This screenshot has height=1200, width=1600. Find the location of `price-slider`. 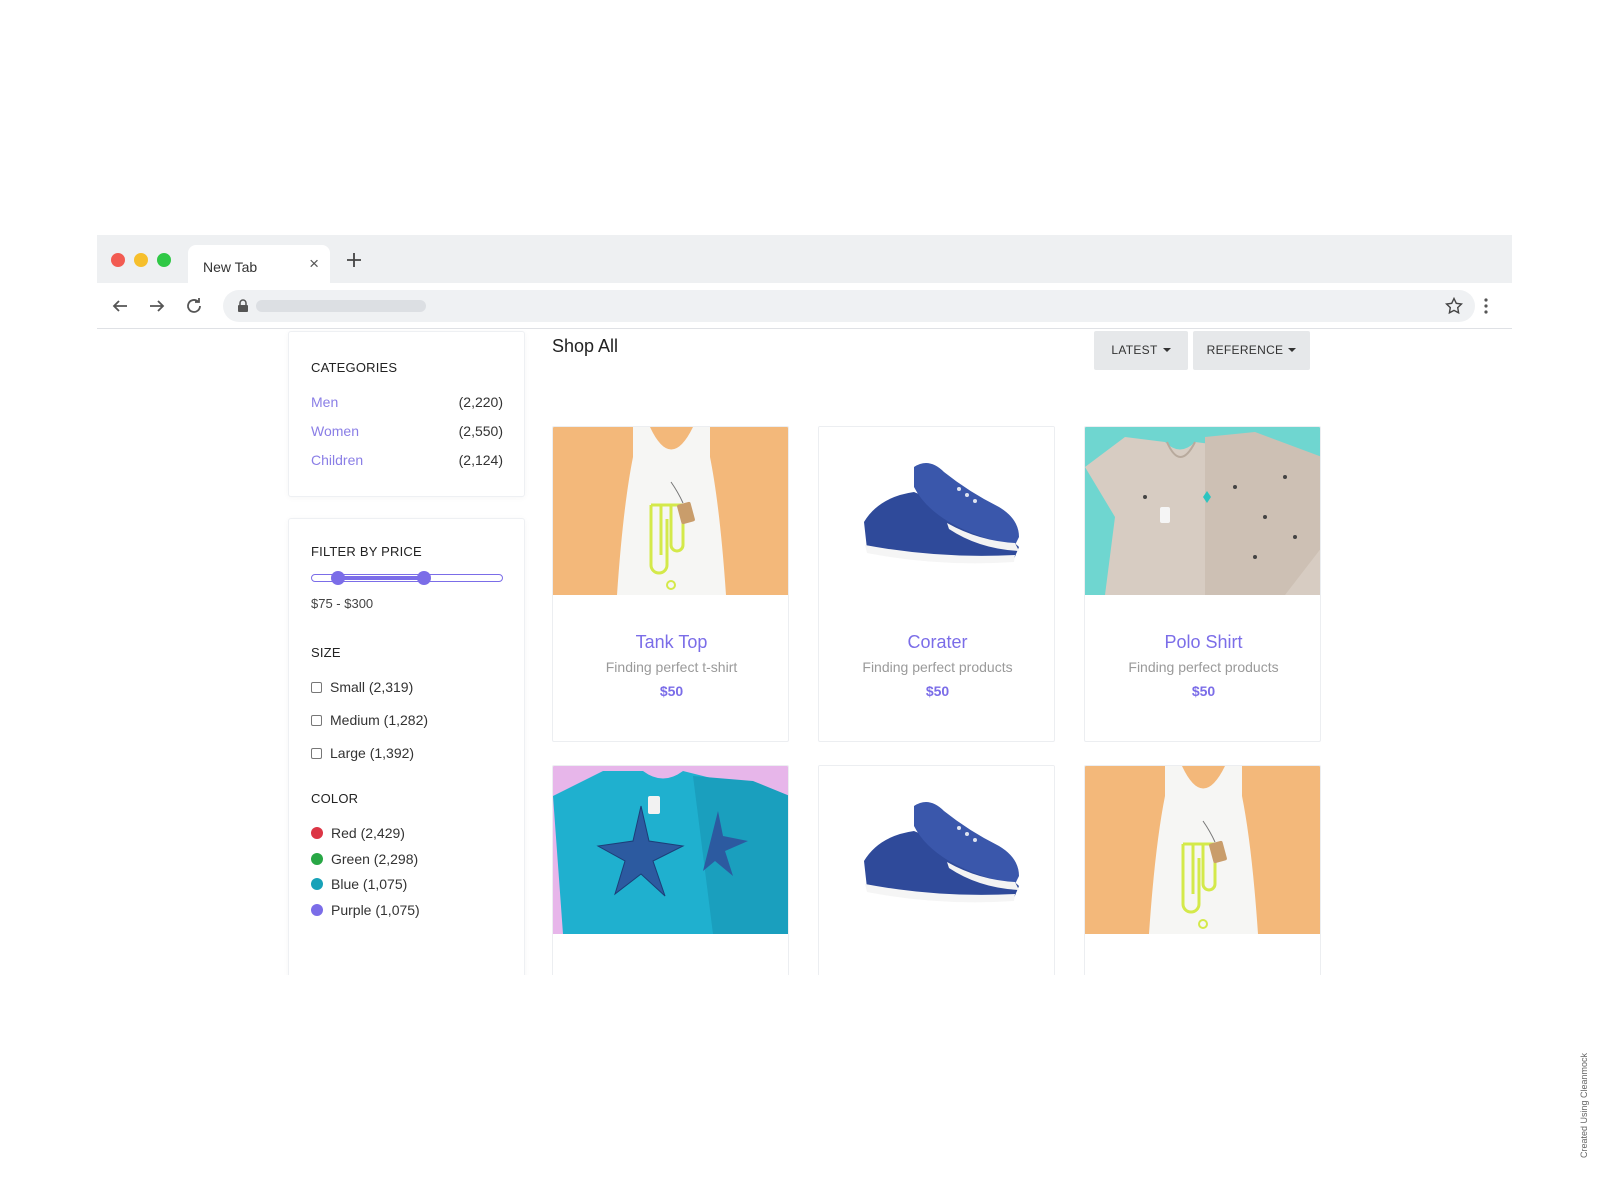

price-slider is located at coordinates (407, 578).